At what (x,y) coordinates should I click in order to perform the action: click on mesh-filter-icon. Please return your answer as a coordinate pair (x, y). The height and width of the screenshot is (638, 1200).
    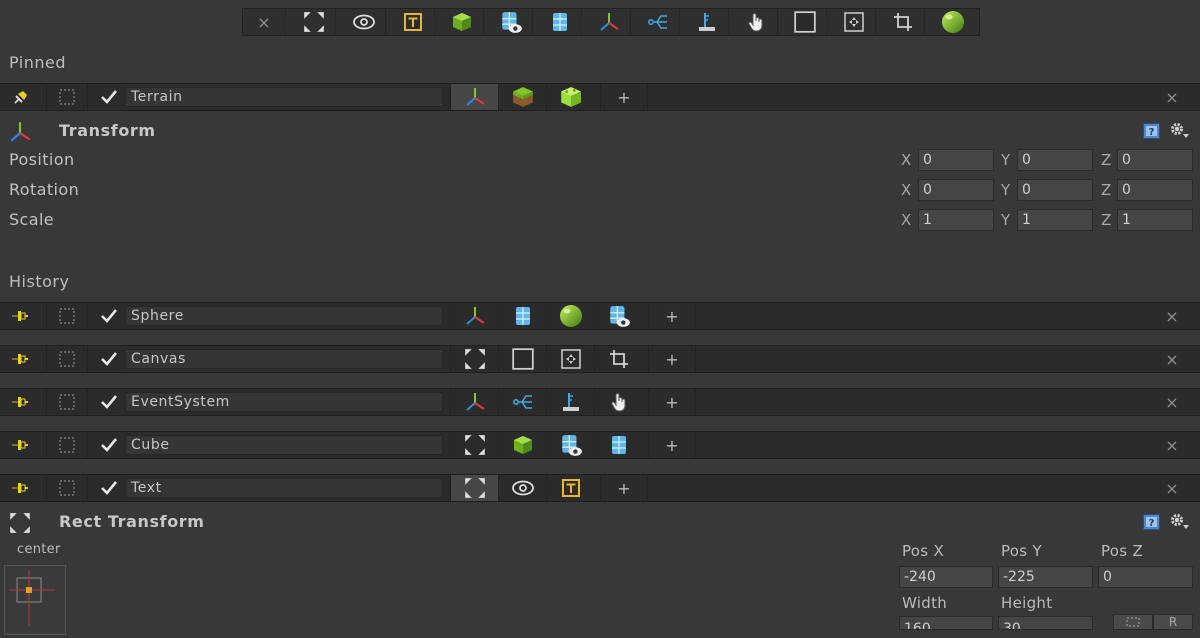
    Looking at the image, I should click on (523, 316).